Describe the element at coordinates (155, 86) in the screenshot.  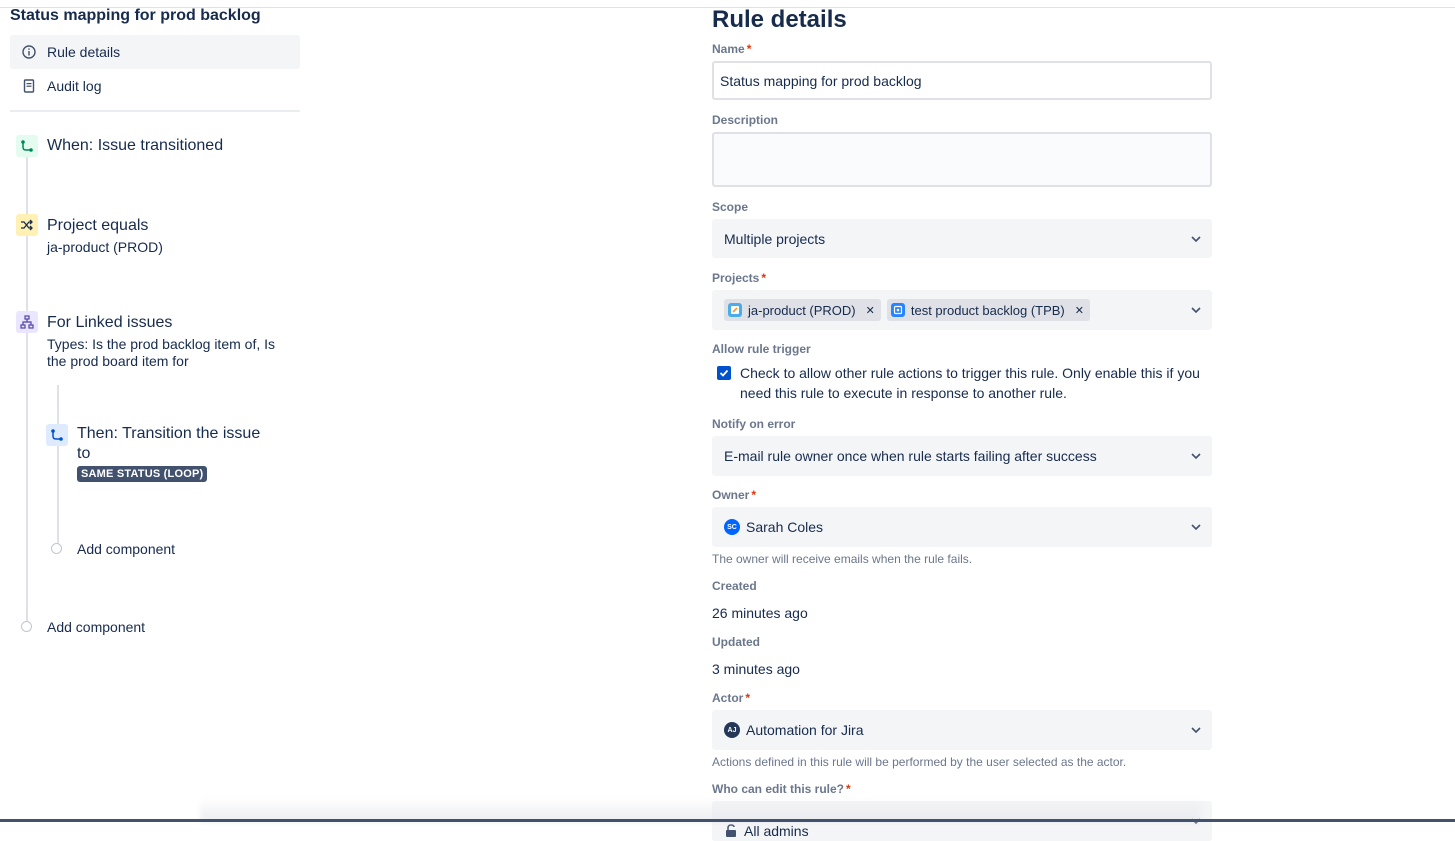
I see `nav-audit-log: Audit log` at that location.